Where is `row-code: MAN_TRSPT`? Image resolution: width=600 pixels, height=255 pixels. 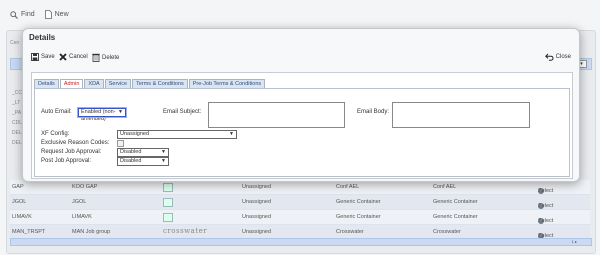
row-code: MAN_TRSPT is located at coordinates (29, 232).